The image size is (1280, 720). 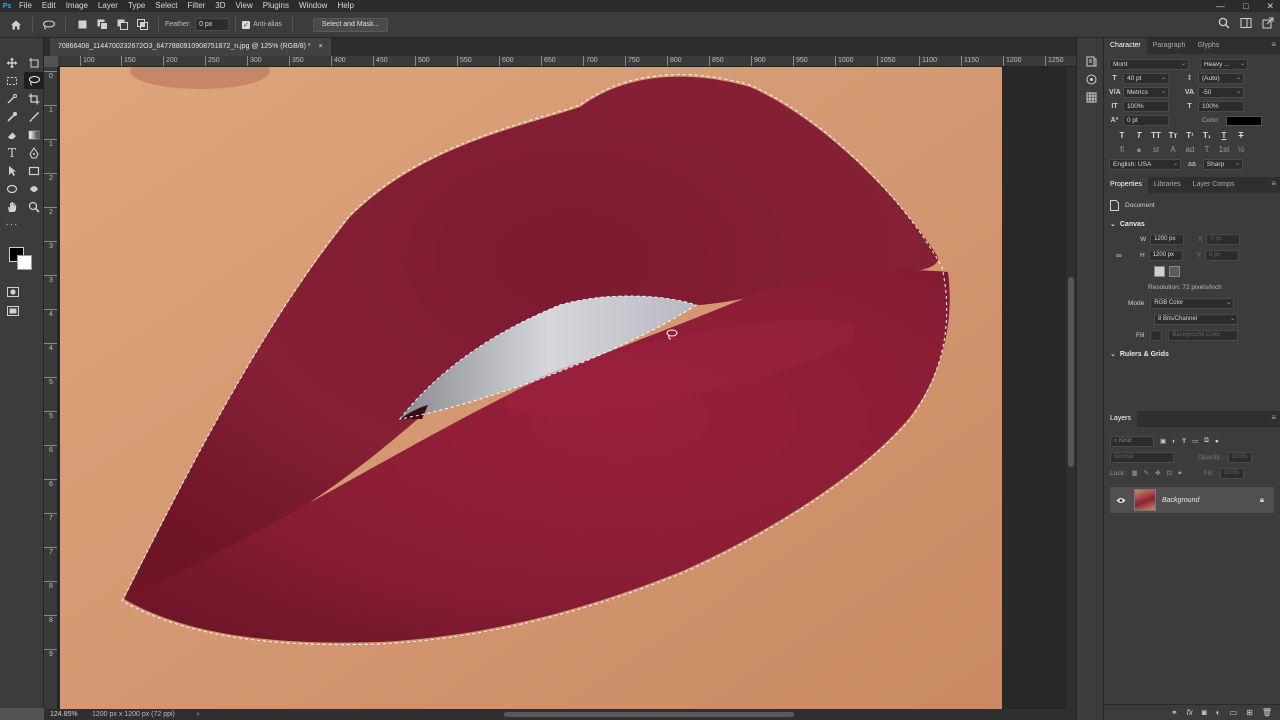 What do you see at coordinates (1192, 354) in the screenshot?
I see `rulers-grids-header: ⌄ Rulers & Grids` at bounding box center [1192, 354].